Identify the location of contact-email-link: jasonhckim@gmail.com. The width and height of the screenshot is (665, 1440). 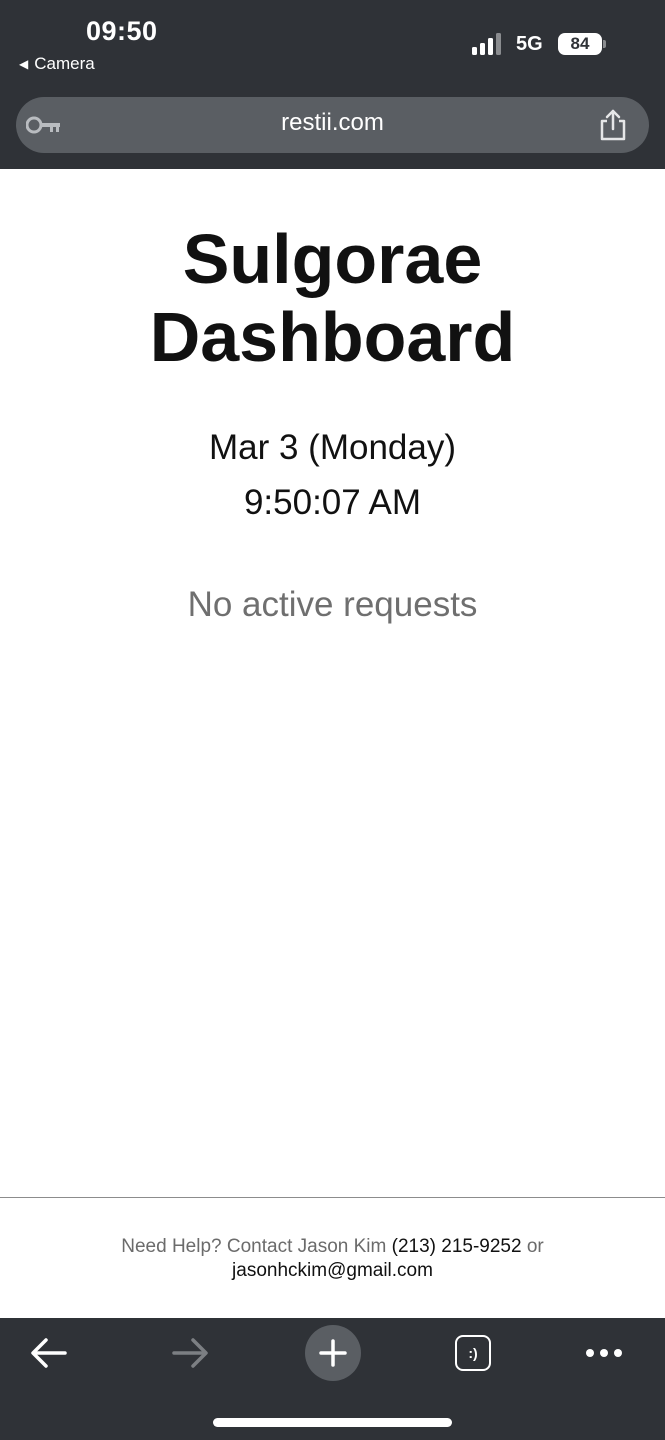
(332, 1271).